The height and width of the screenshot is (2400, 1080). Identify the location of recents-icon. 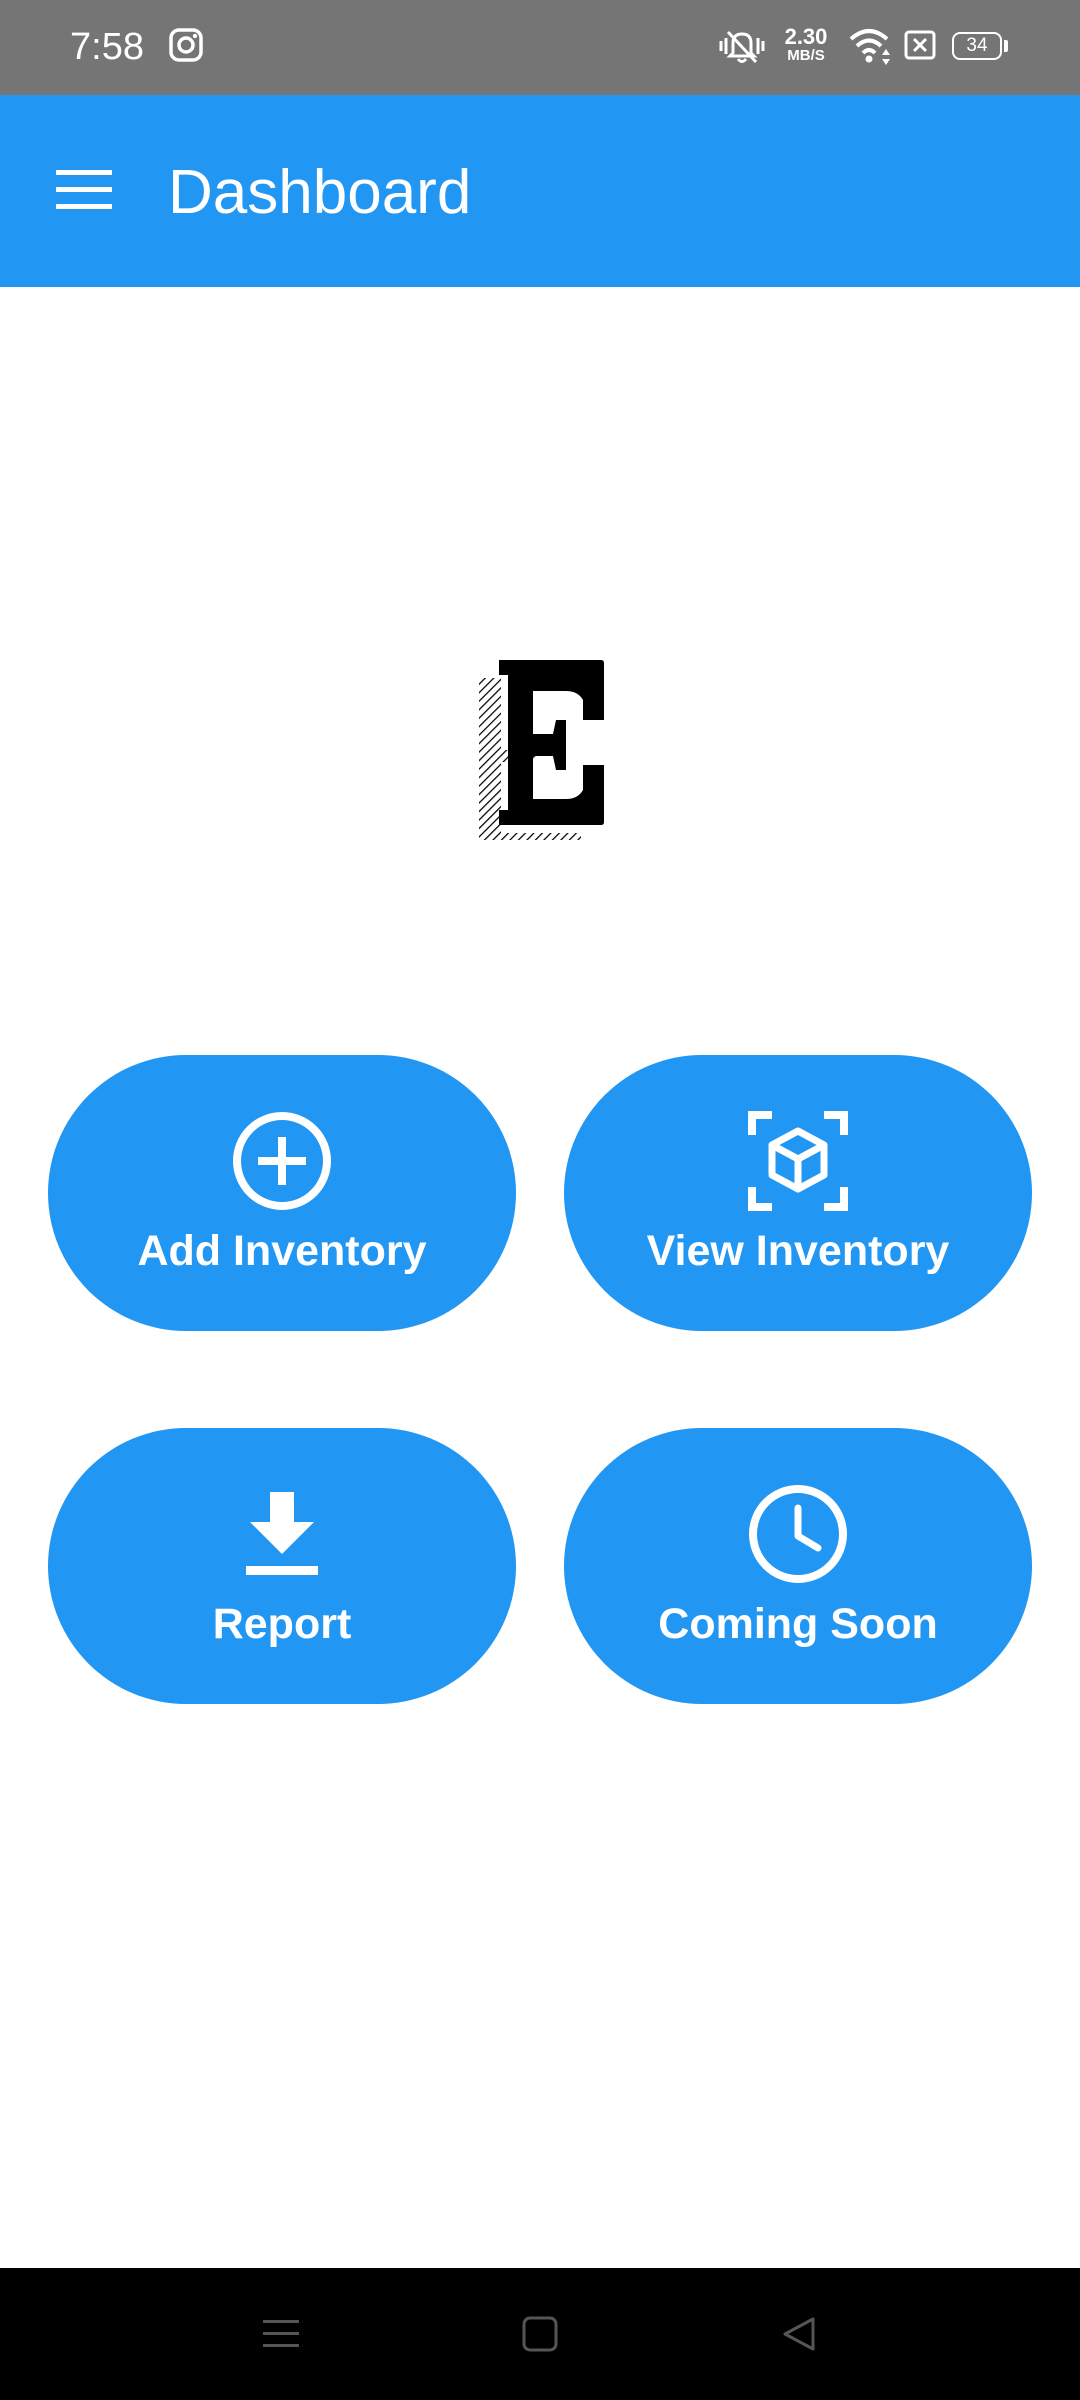
(281, 2336).